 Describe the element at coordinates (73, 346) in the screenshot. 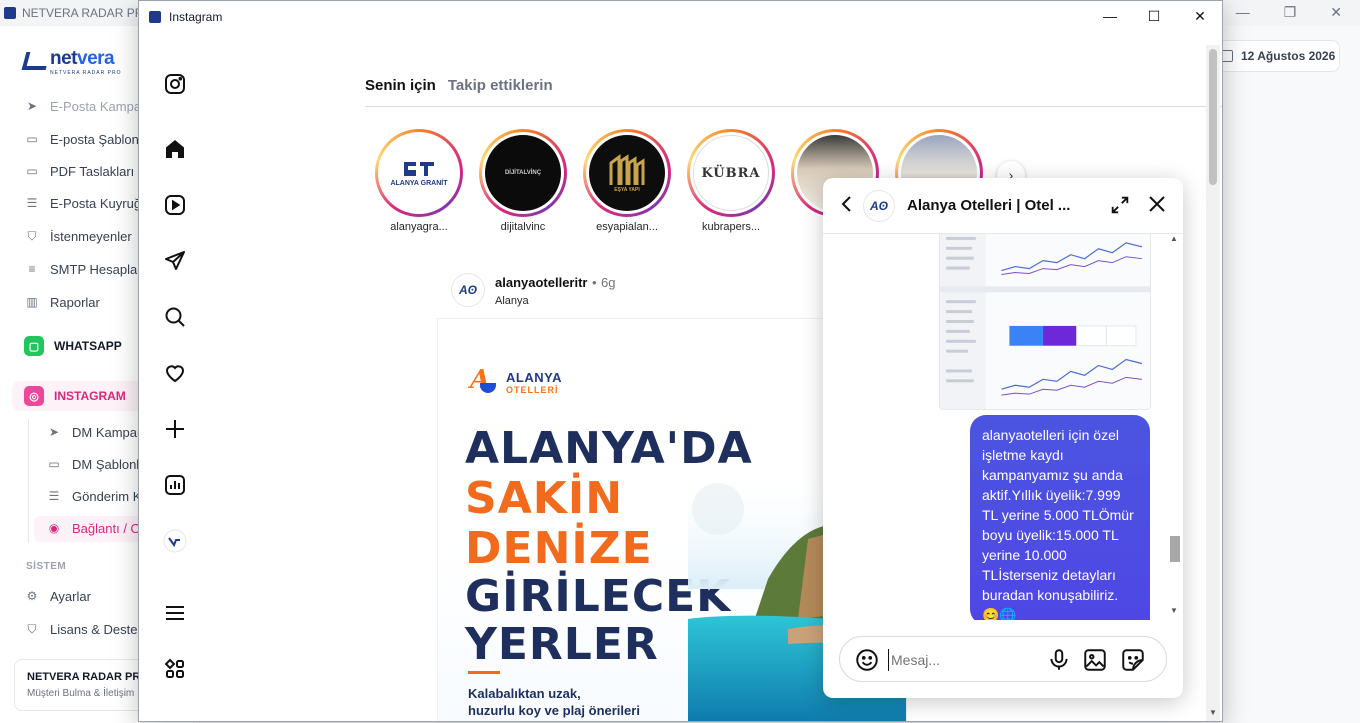

I see `sidebar-section-whatsapp: ▢ WHATSAPP` at that location.